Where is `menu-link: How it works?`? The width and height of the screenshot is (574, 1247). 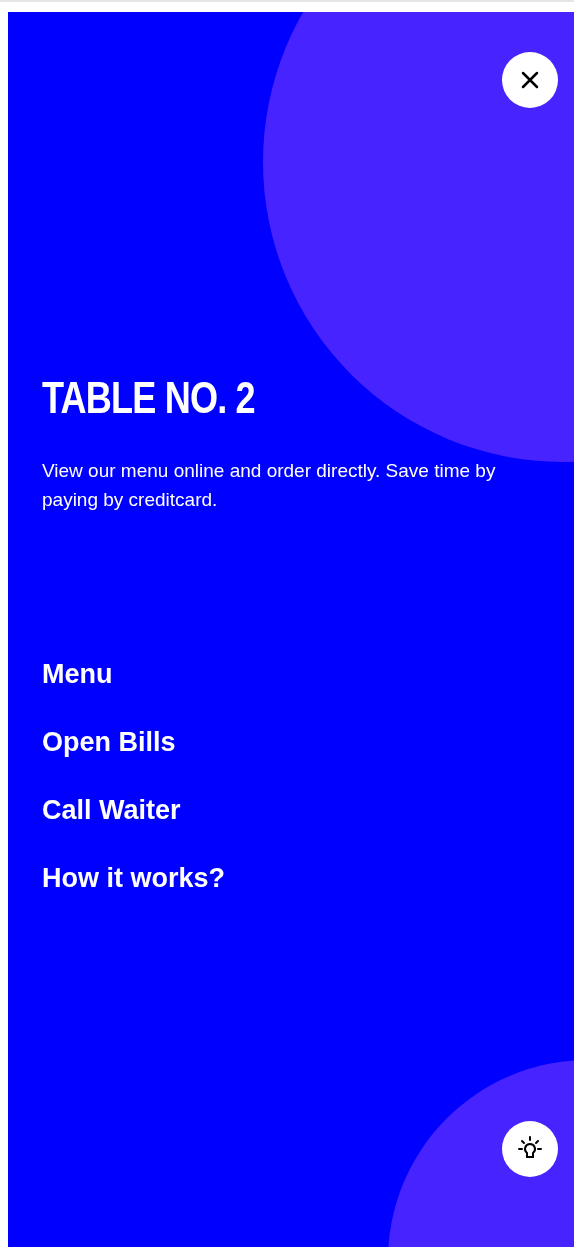 menu-link: How it works? is located at coordinates (133, 878).